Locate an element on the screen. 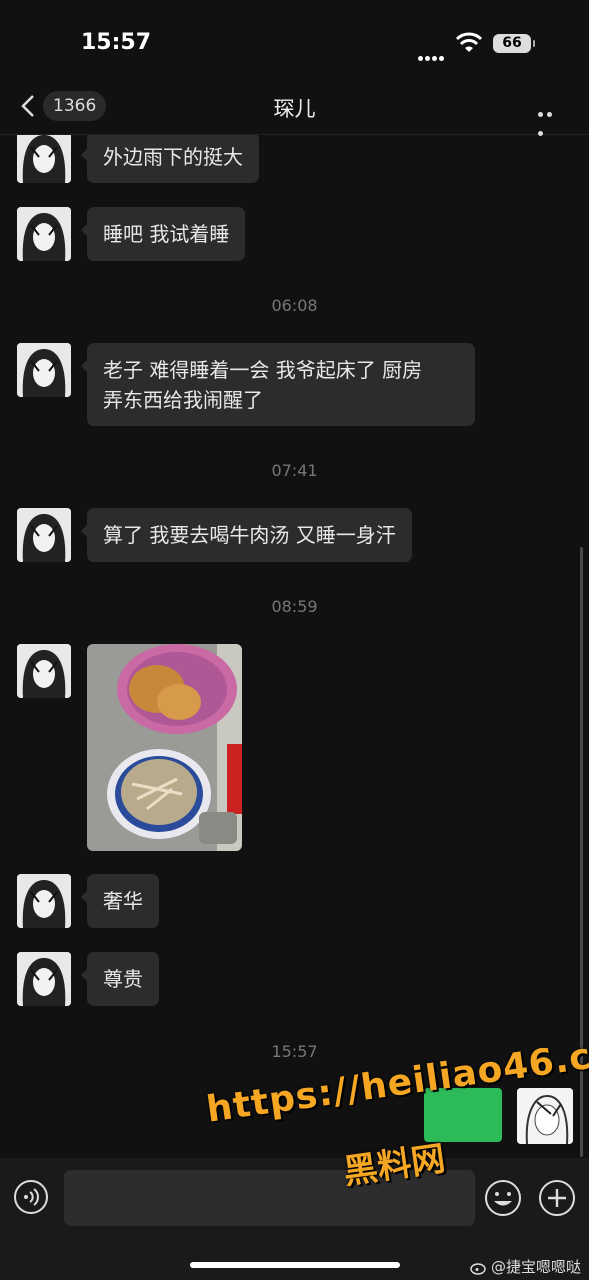 Image resolution: width=589 pixels, height=1280 pixels. message-photo is located at coordinates (164, 747).